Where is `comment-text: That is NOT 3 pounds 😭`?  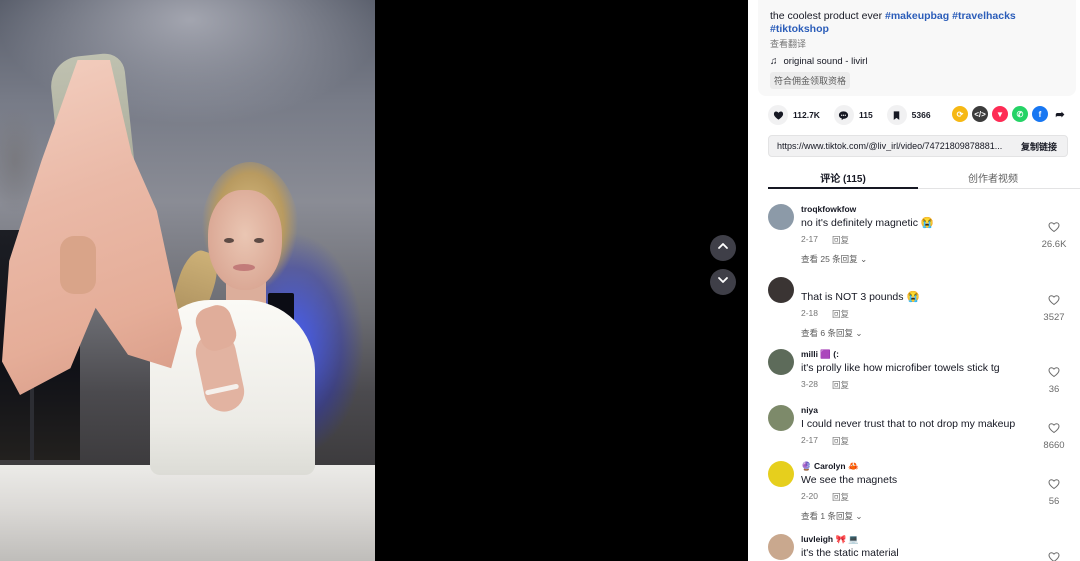
comment-text: That is NOT 3 pounds 😭 is located at coordinates (860, 297).